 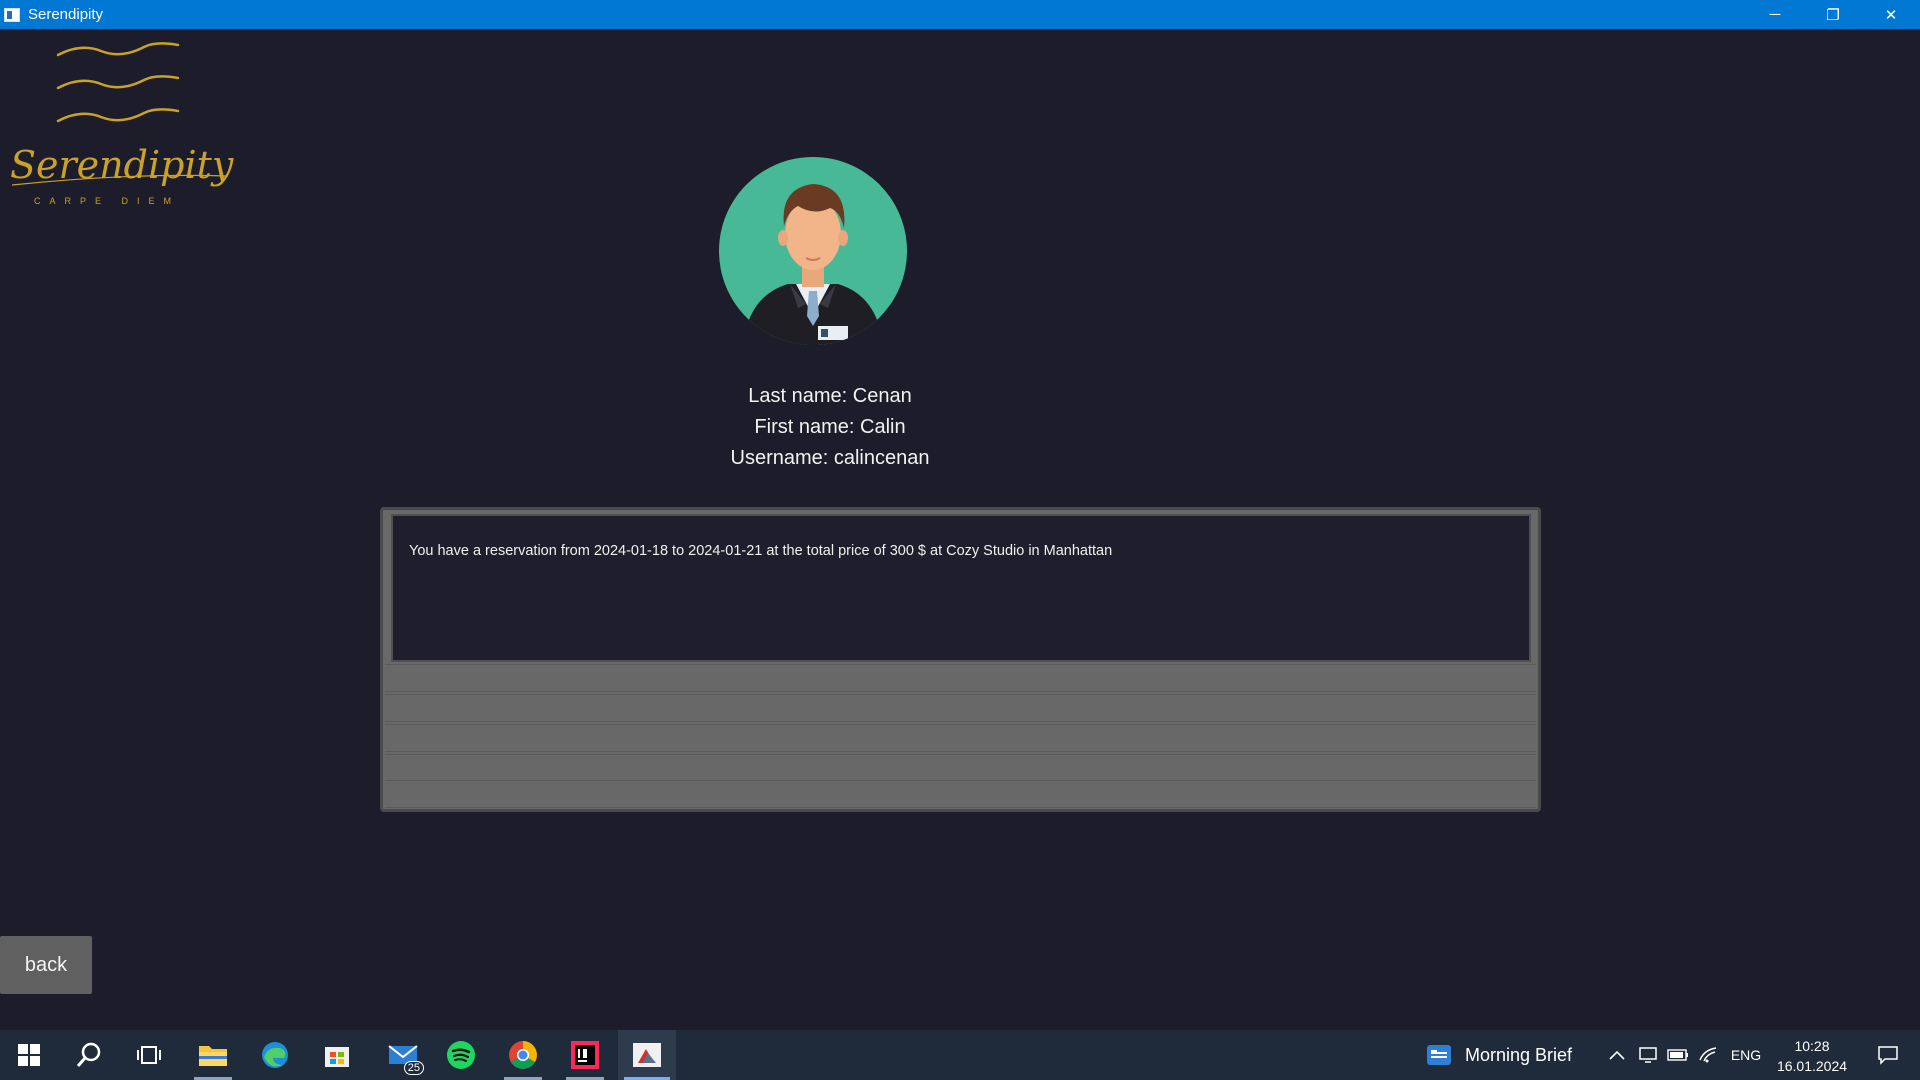 What do you see at coordinates (830, 458) in the screenshot?
I see `username-label: Username: calincenan` at bounding box center [830, 458].